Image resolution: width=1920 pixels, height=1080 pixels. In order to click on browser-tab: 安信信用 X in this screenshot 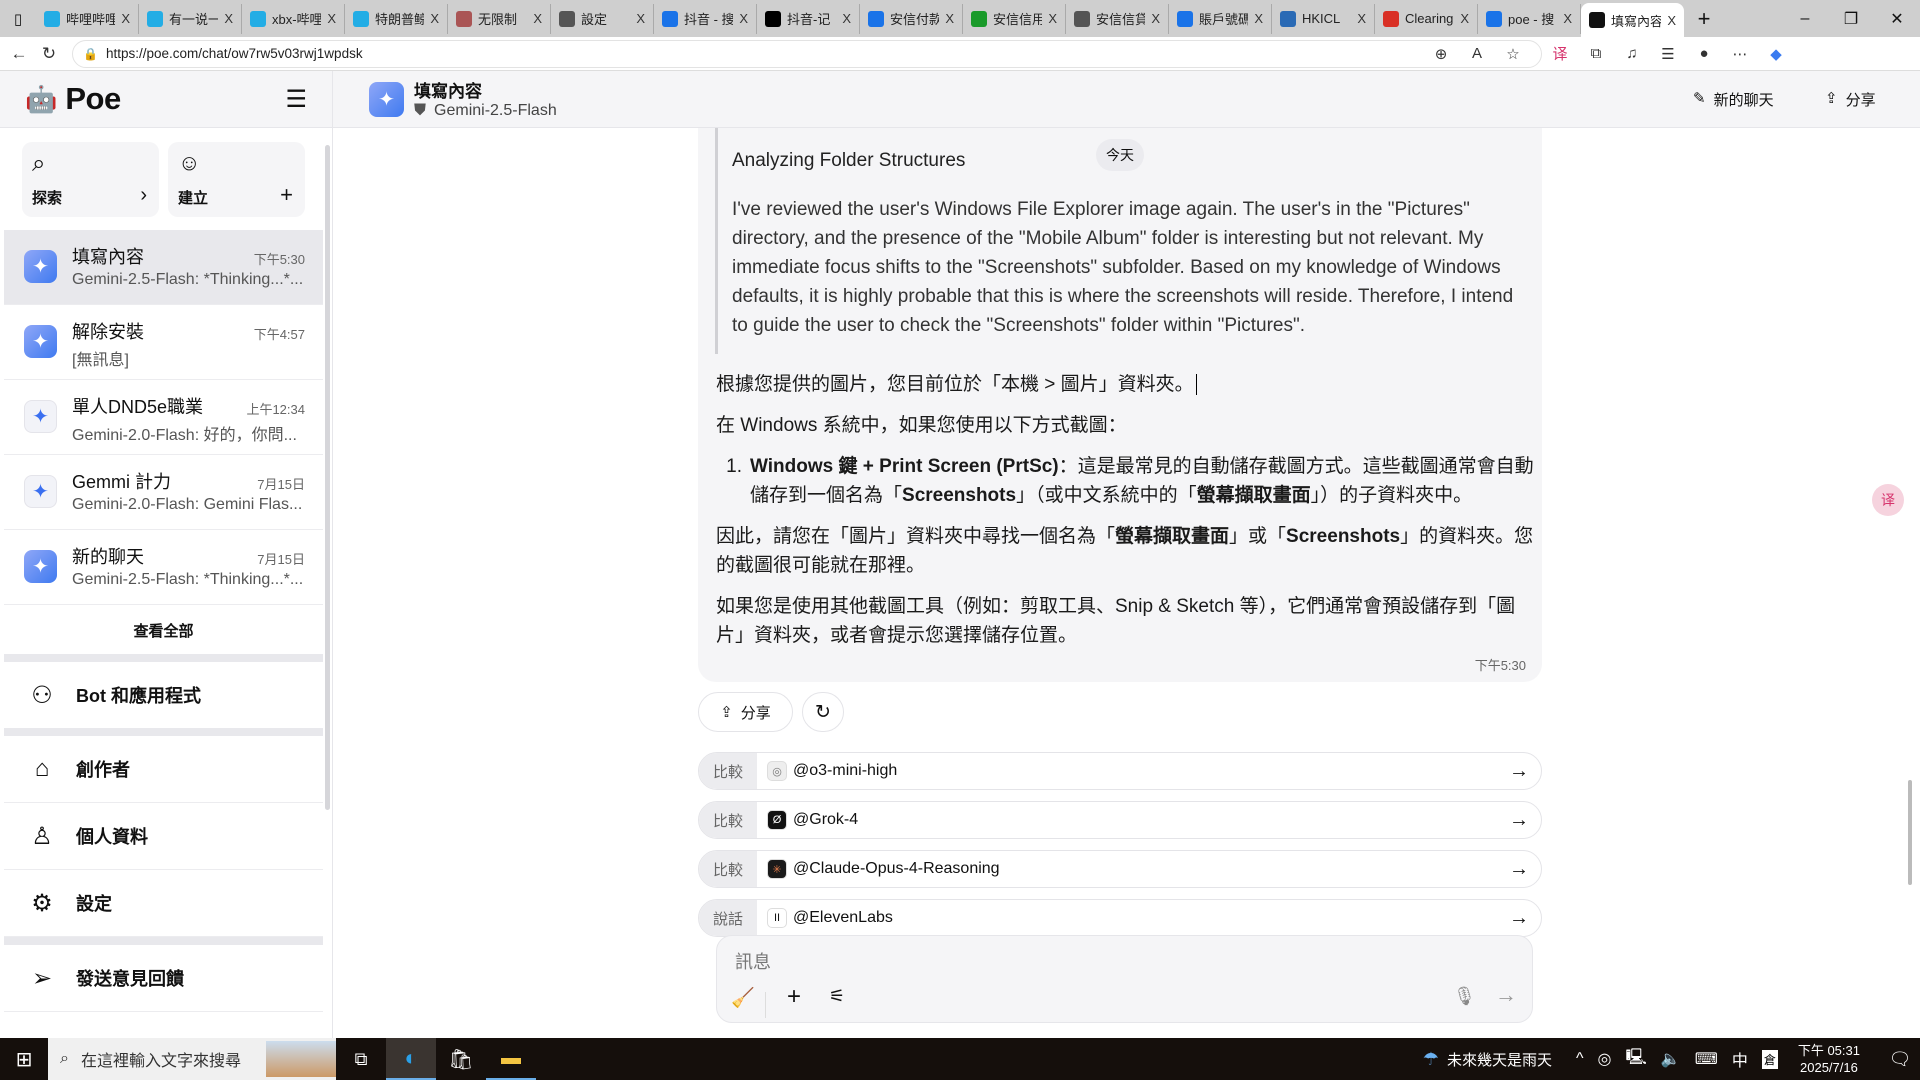, I will do `click(1014, 18)`.